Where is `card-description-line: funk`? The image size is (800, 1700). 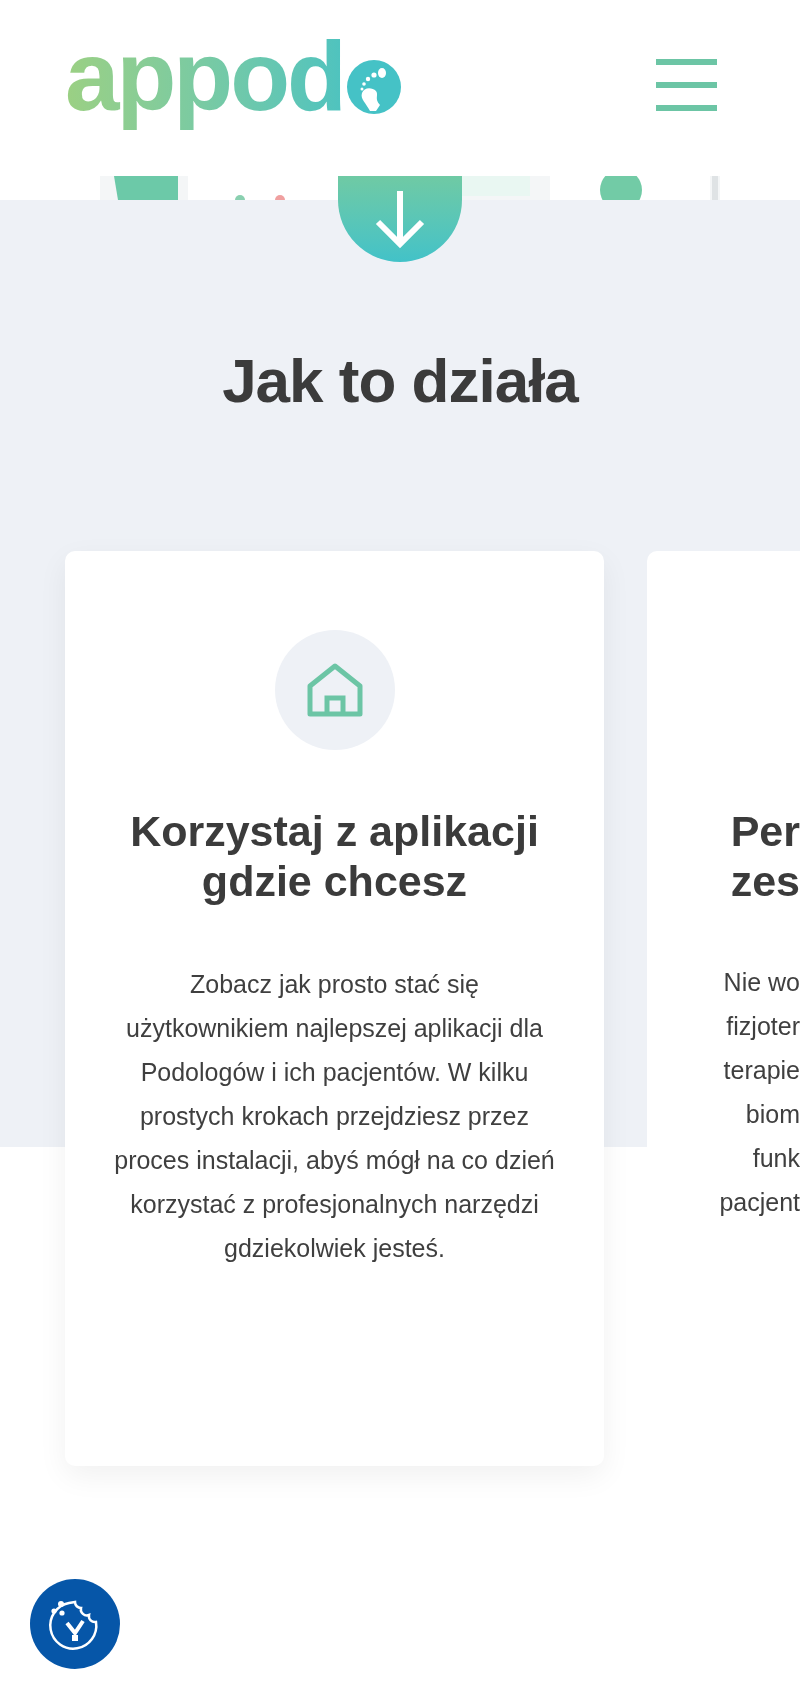
card-description-line: funk is located at coordinates (776, 1158).